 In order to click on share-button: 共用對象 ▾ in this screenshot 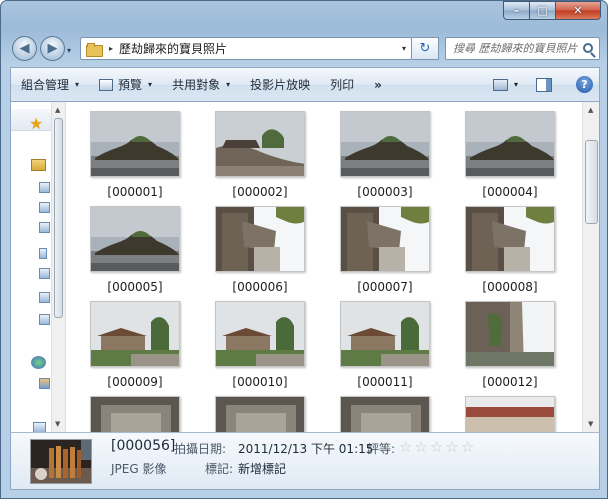, I will do `click(201, 84)`.